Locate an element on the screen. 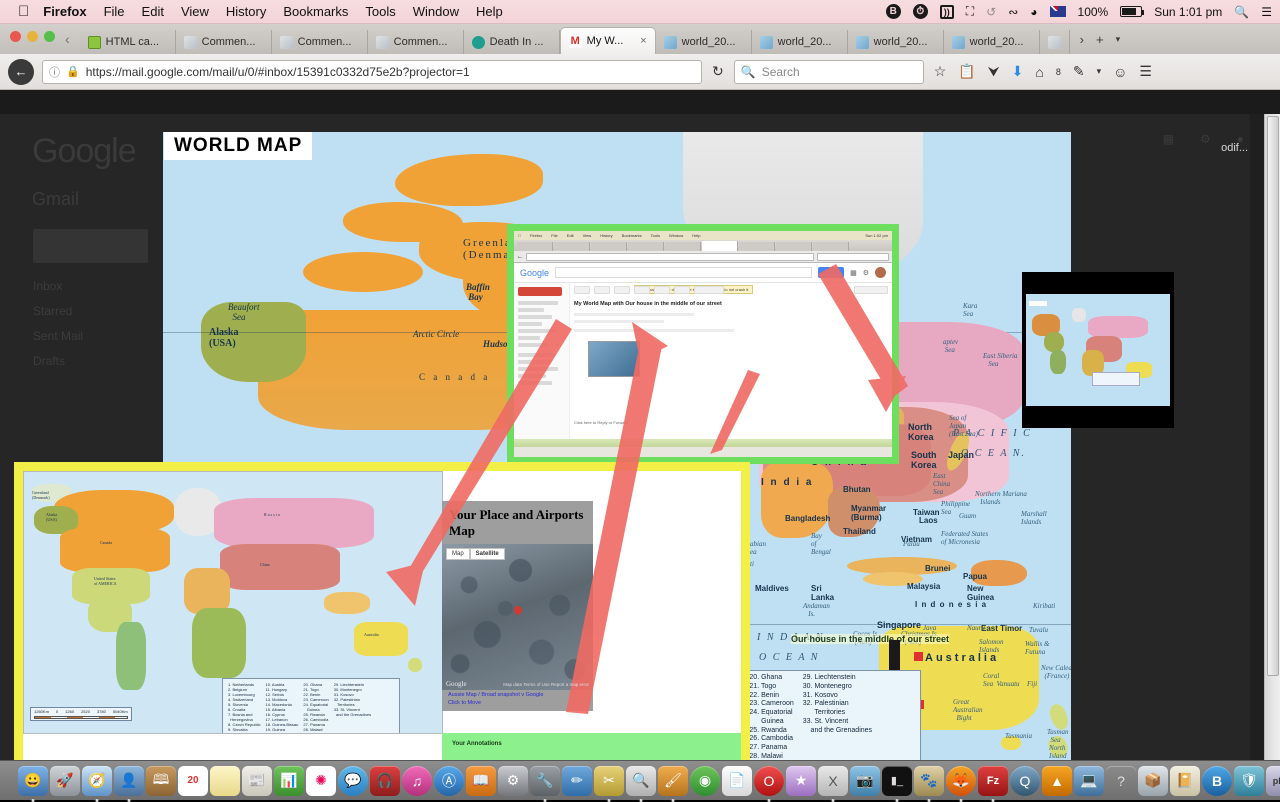 This screenshot has height=802, width=1280. pocket-icon: ⮟ is located at coordinates (994, 71).